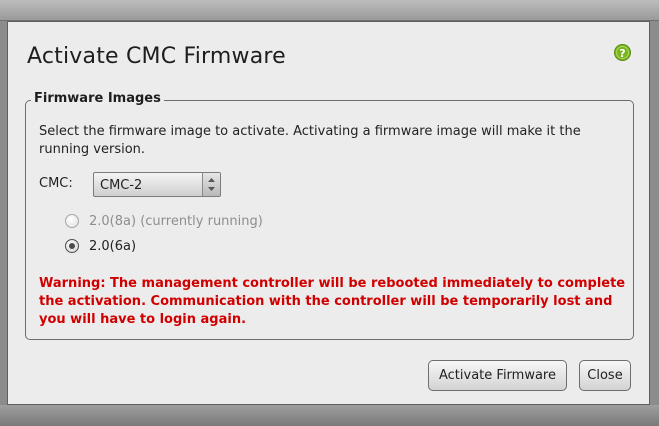  I want to click on radio-button-unselected, so click(72, 221).